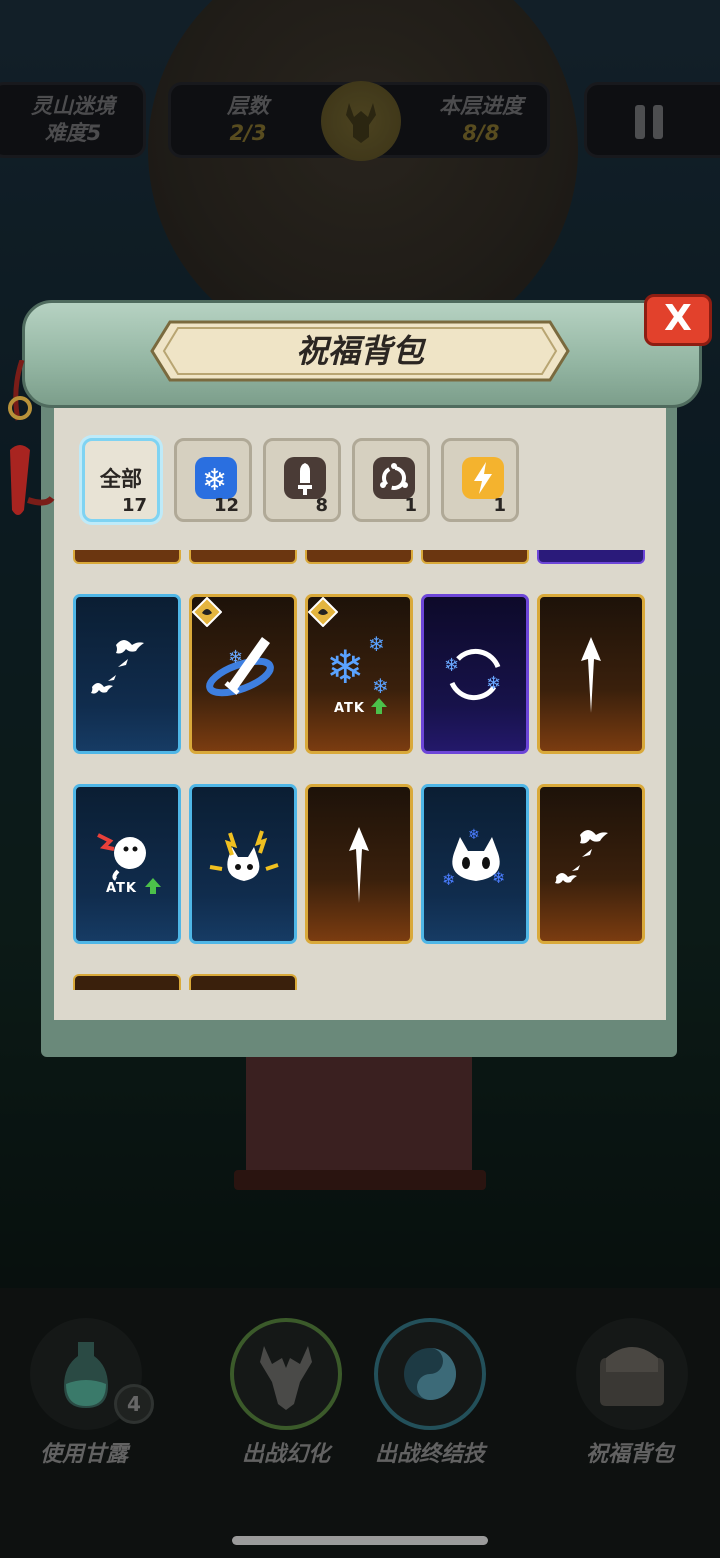  What do you see at coordinates (244, 855) in the screenshot?
I see `horned-lightning-icon` at bounding box center [244, 855].